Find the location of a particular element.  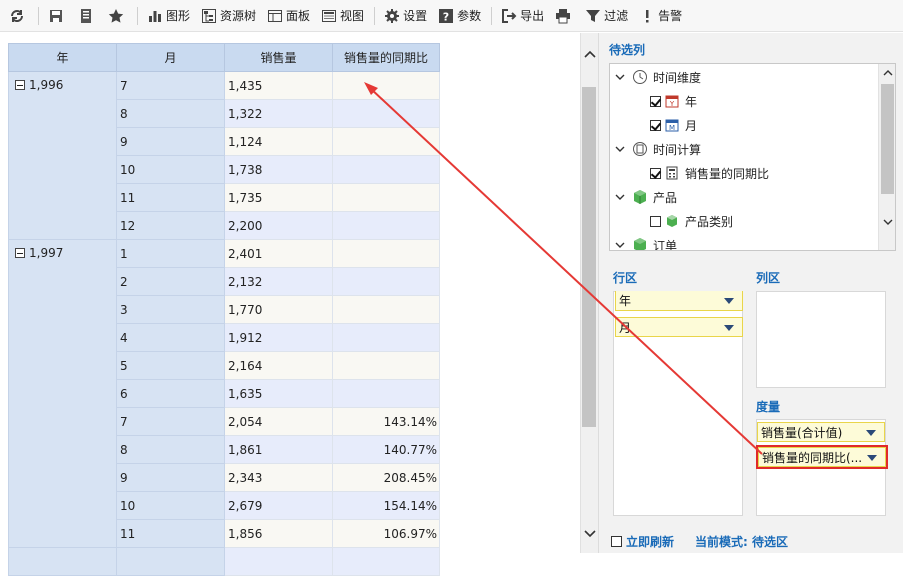

col-zone is located at coordinates (821, 339).